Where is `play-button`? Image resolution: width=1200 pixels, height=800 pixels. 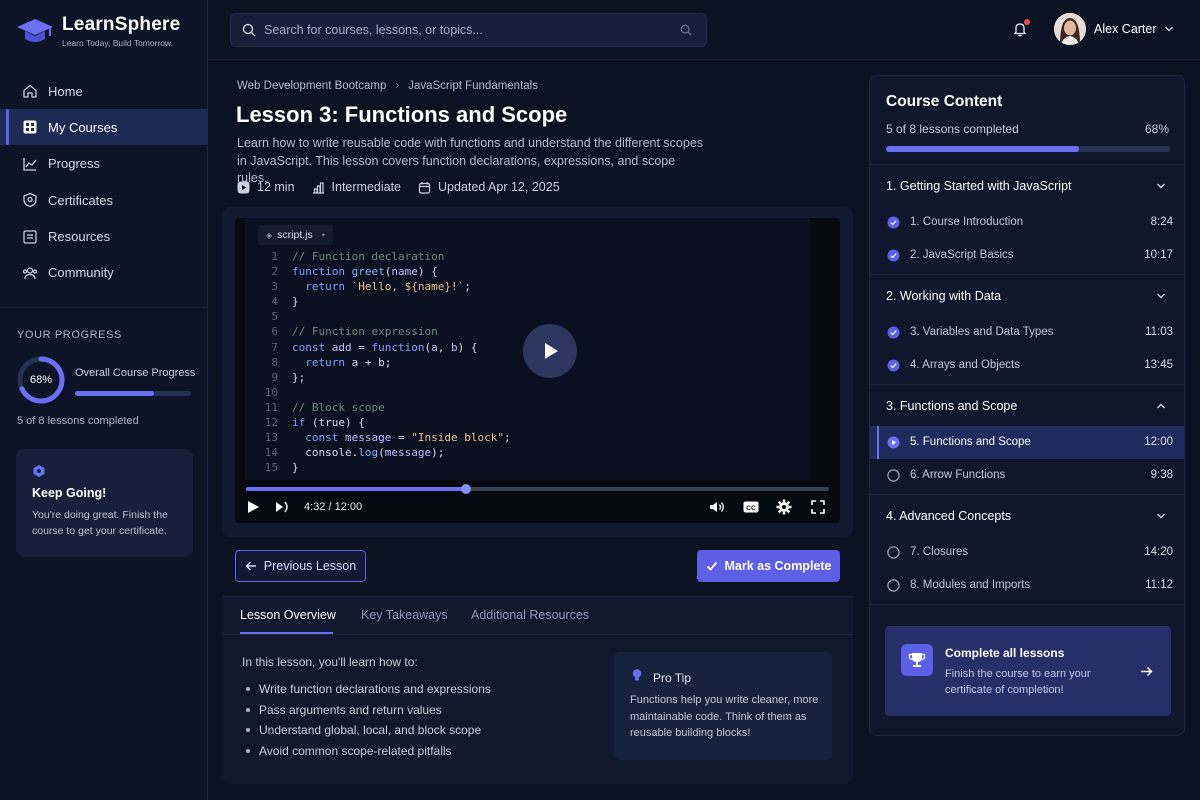
play-button is located at coordinates (550, 351).